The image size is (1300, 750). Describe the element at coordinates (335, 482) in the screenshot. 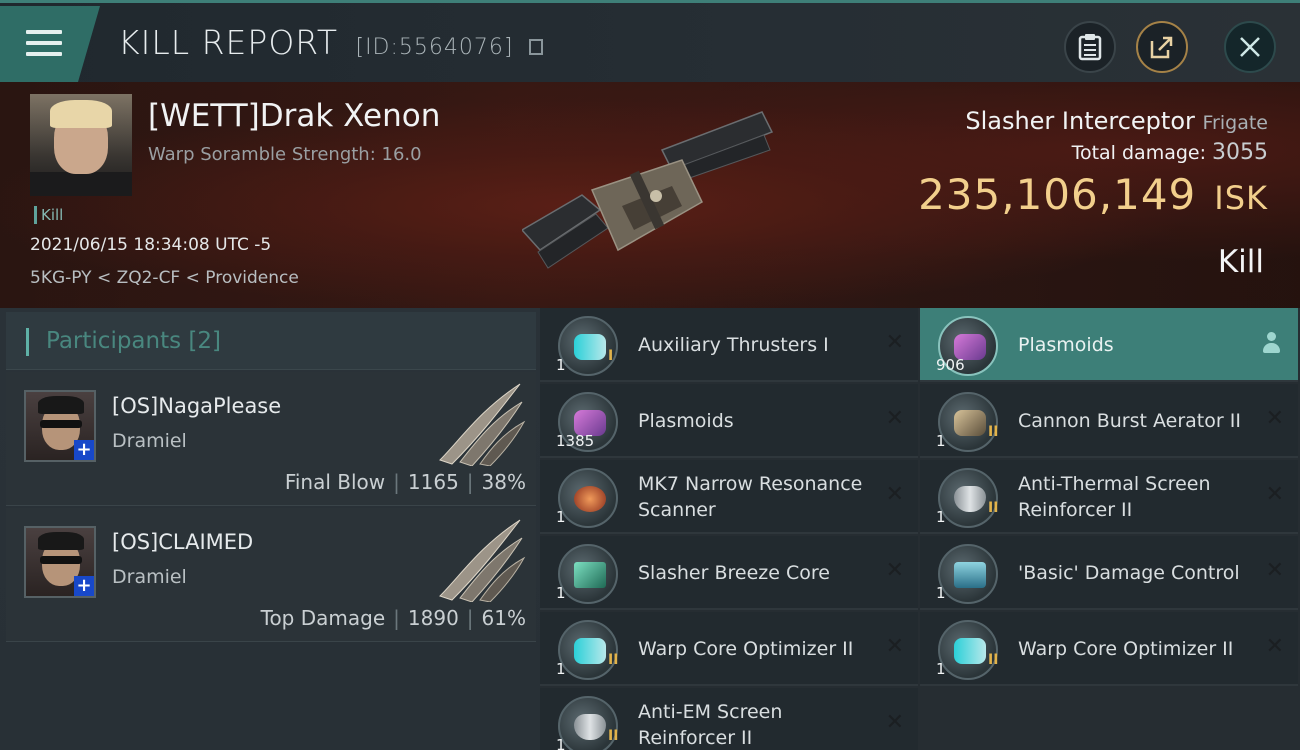

I see `participant-role: Final Blow` at that location.